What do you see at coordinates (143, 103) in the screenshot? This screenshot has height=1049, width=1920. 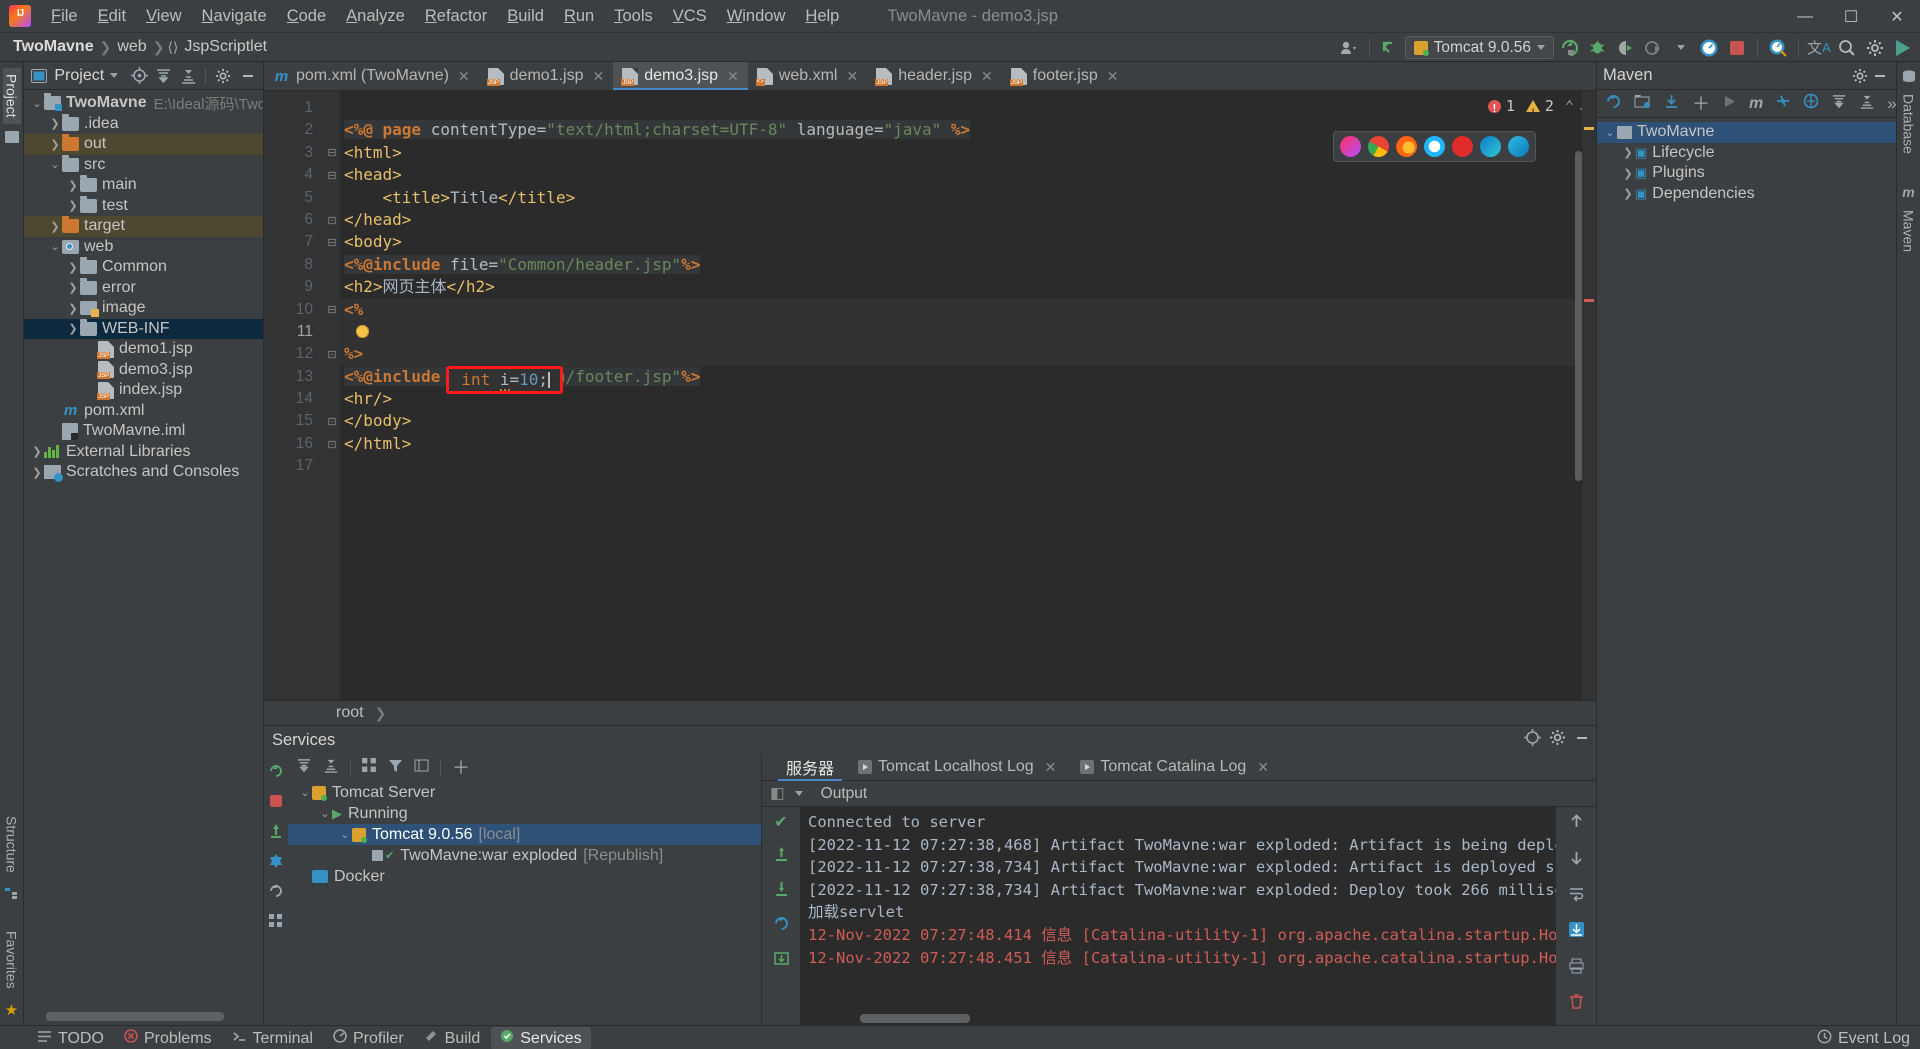 I see `tree-node-twomavne: ⌄ TwoMavne E:\Ideal源码\TwoMav` at bounding box center [143, 103].